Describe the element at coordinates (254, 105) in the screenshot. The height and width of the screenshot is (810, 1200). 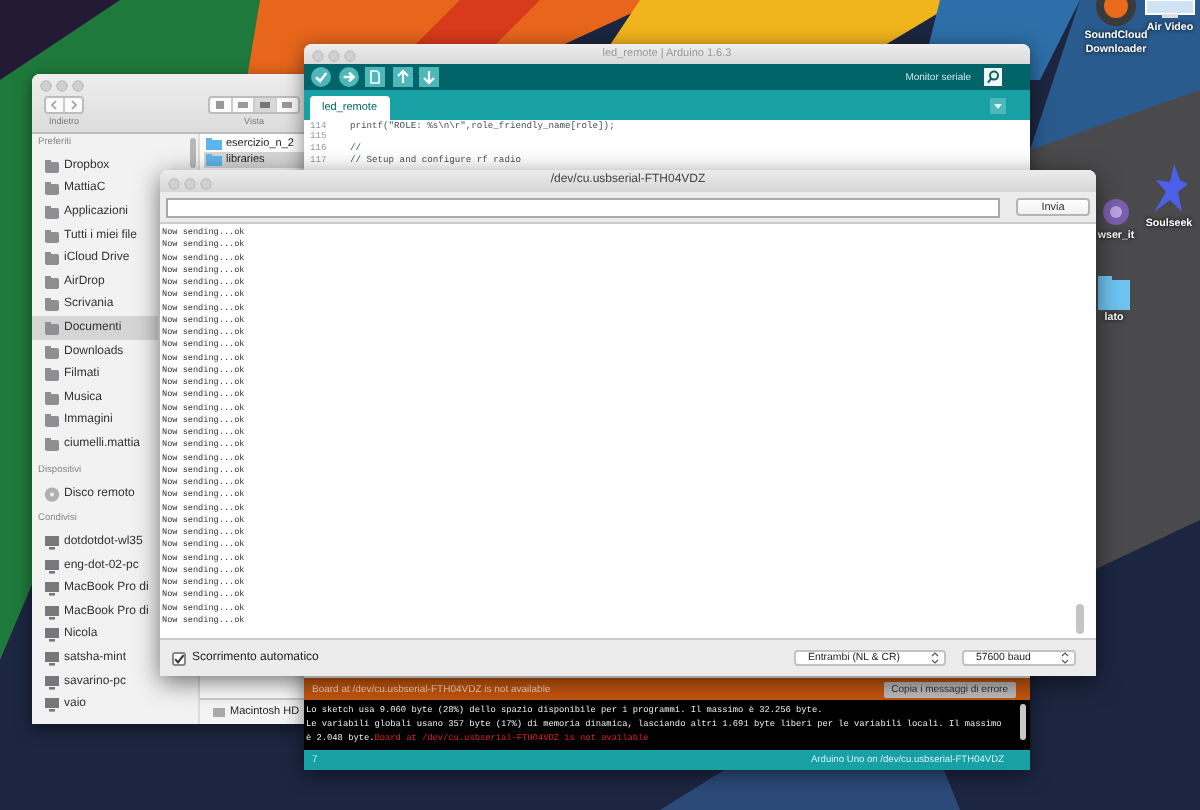
I see `view-mode-control` at that location.